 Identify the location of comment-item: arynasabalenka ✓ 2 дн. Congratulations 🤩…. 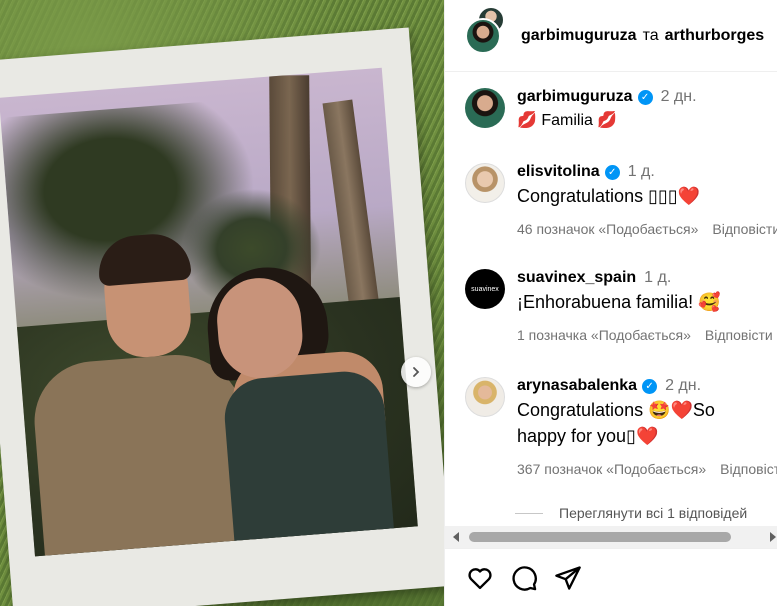
(621, 427).